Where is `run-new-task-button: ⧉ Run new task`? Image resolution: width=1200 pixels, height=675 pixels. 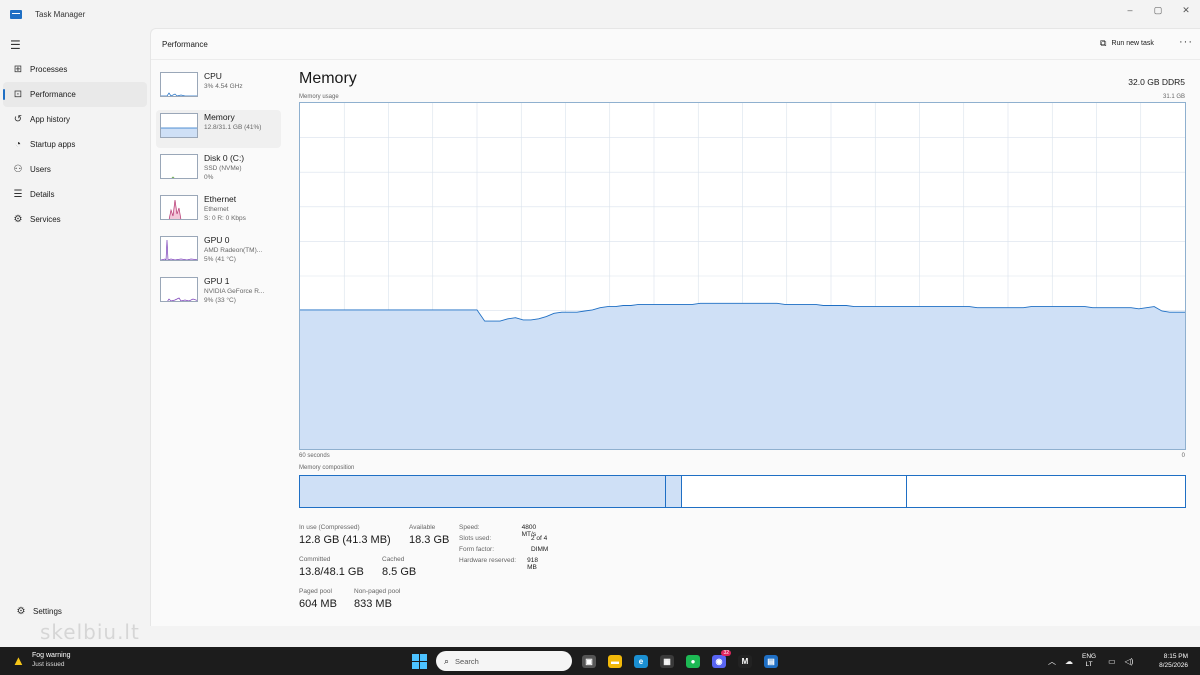
run-new-task-button: ⧉ Run new task is located at coordinates (1127, 43).